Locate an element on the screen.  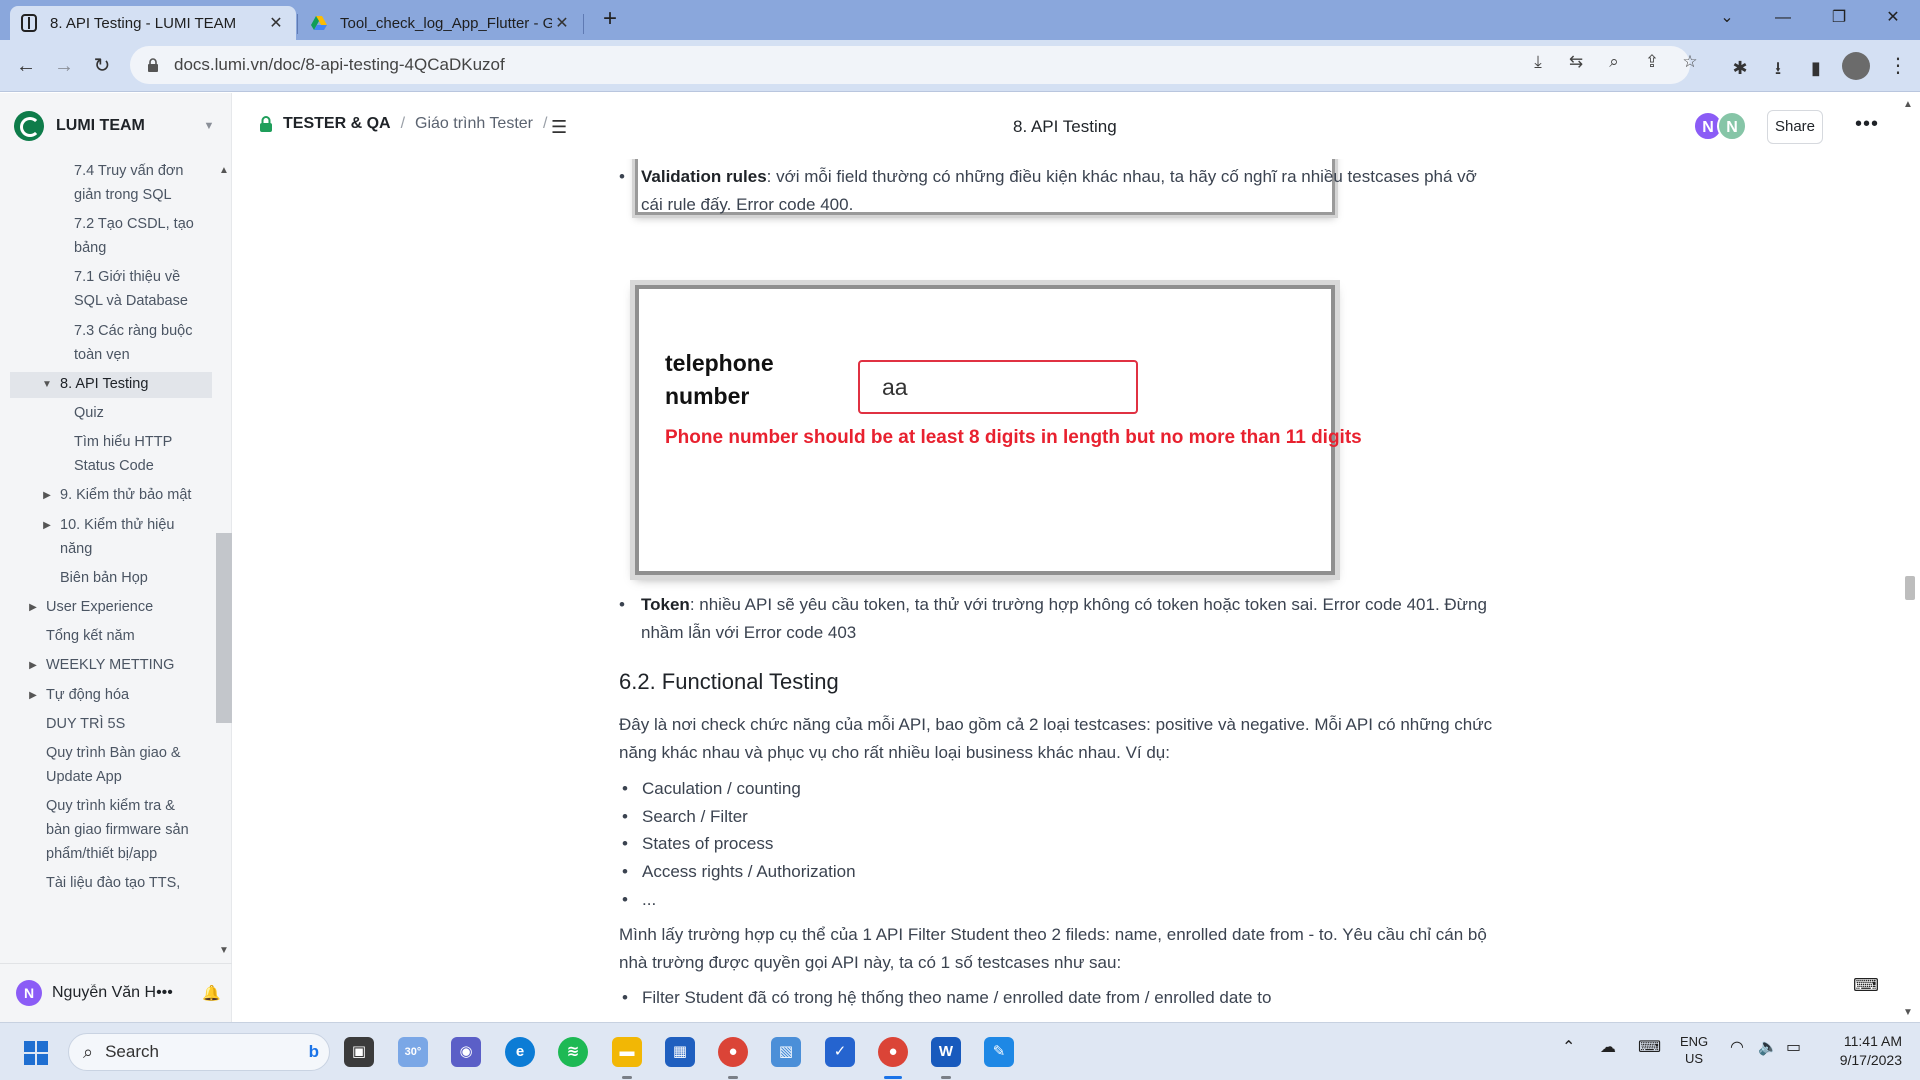
volume-icon: 🔈 is located at coordinates (1768, 1047).